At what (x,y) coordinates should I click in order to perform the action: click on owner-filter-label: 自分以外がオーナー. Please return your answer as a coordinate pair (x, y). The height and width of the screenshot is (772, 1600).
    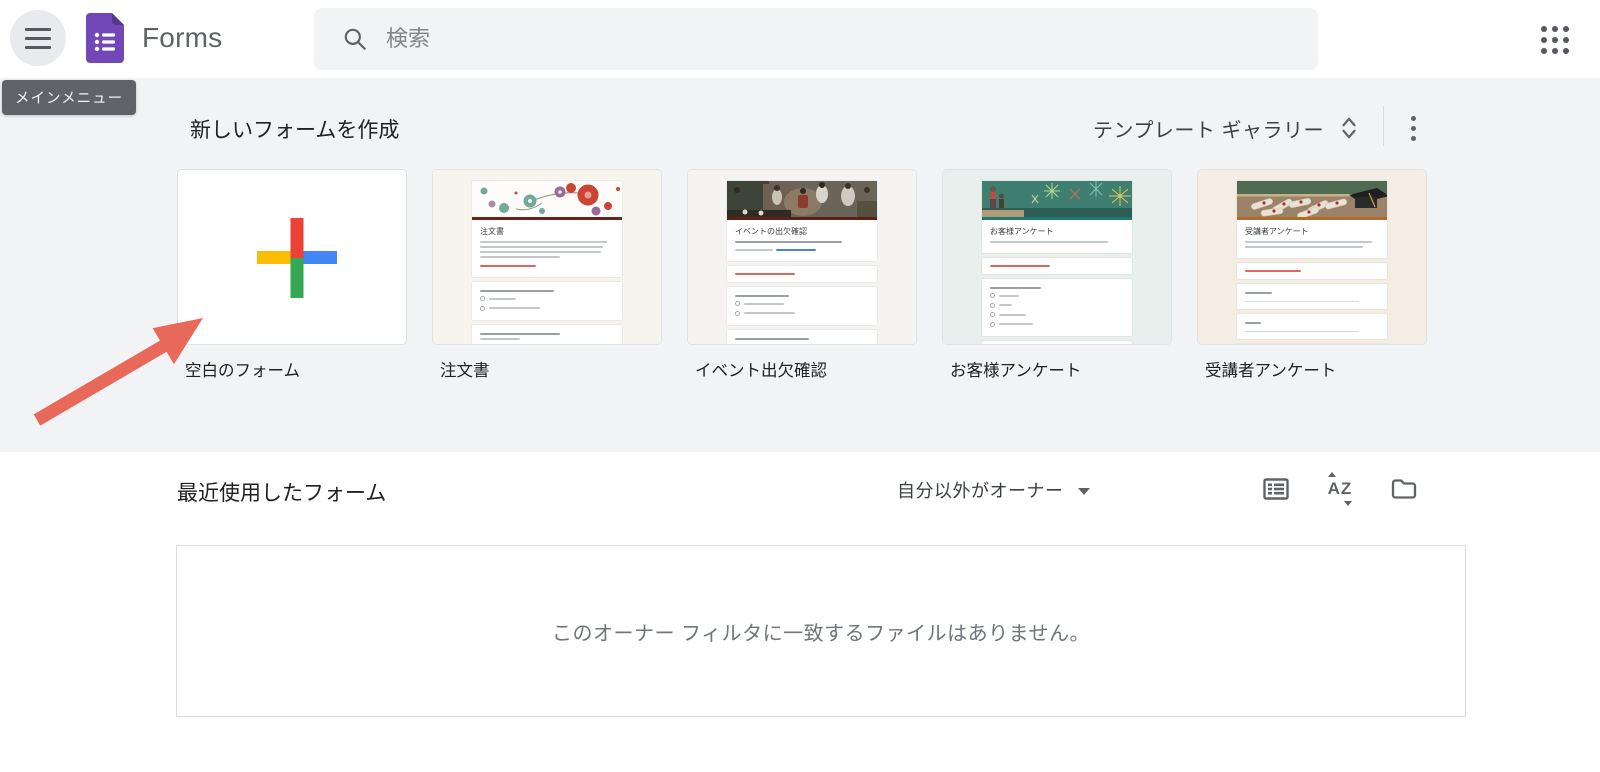
    Looking at the image, I should click on (980, 491).